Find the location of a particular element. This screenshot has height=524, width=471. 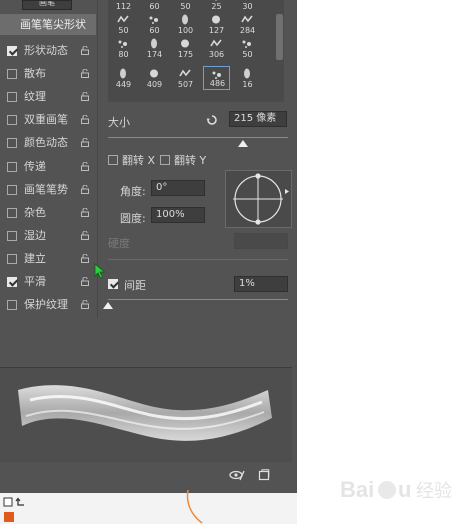

spacing-slider-track is located at coordinates (198, 299).